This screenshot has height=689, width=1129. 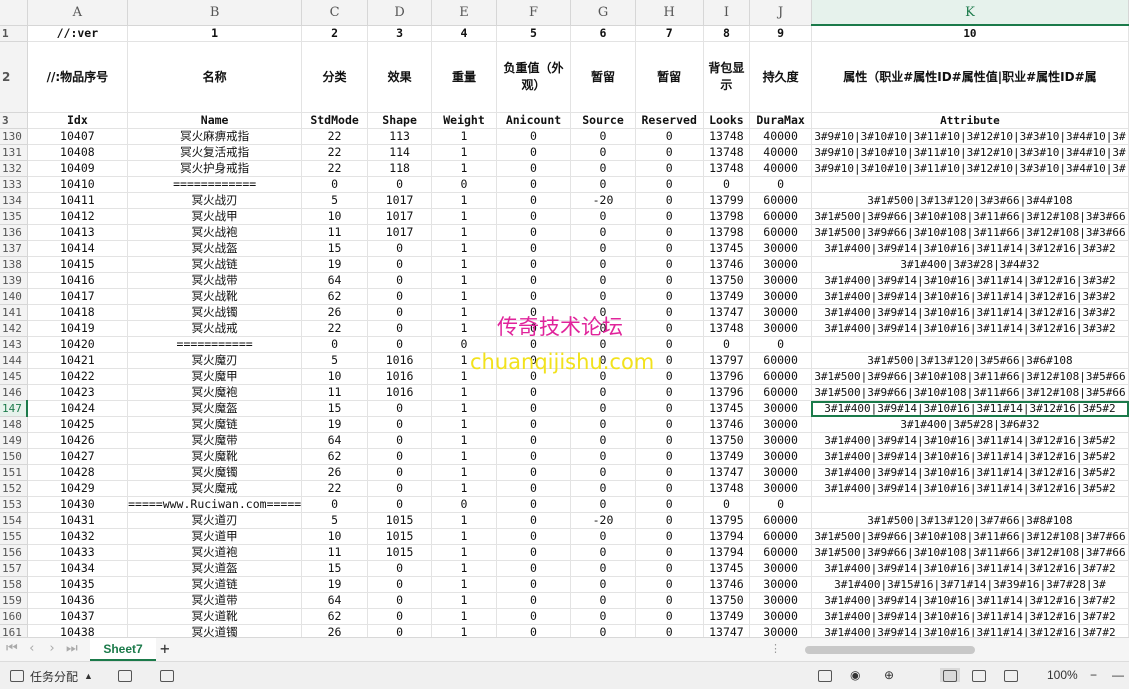 What do you see at coordinates (334, 120) in the screenshot?
I see `cell-c: StdMode` at bounding box center [334, 120].